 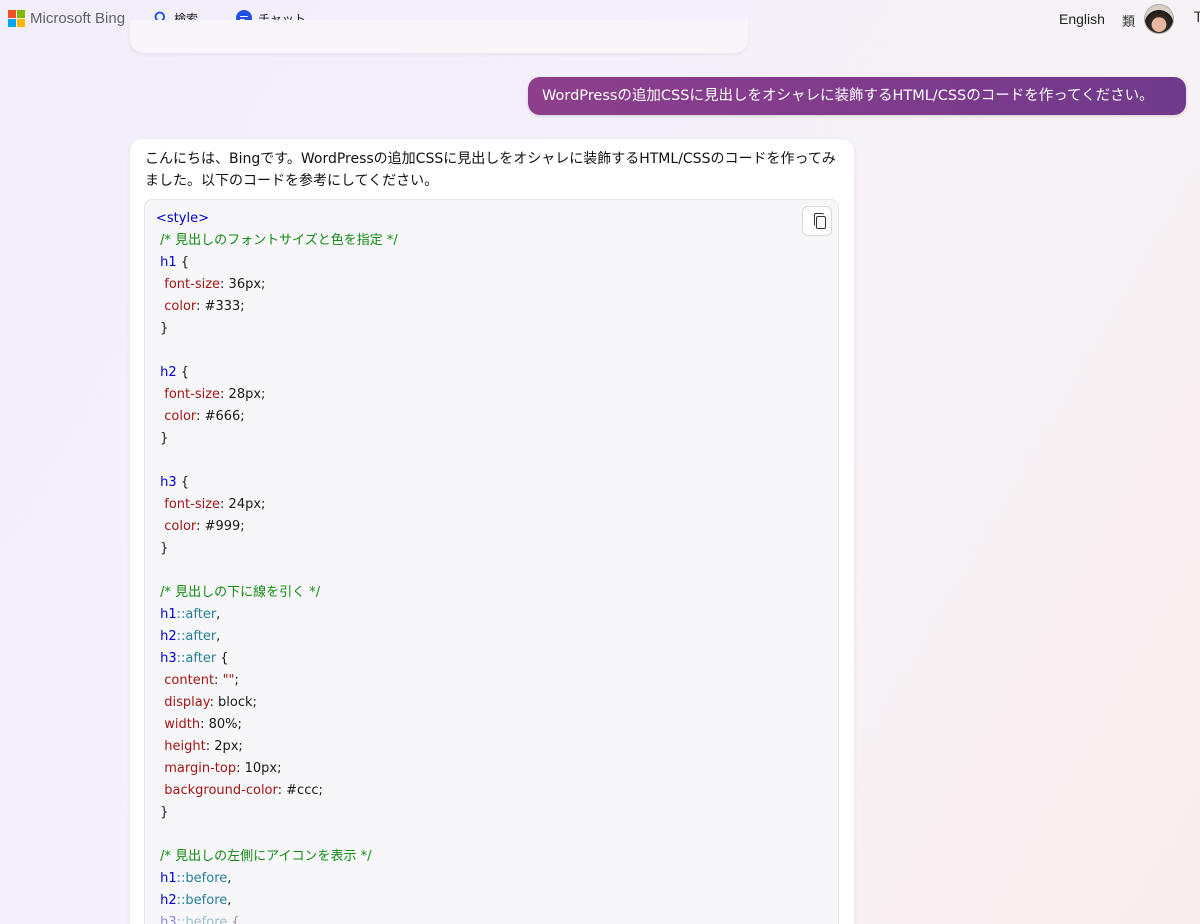 I want to click on code-token: background-color, so click(x=217, y=790).